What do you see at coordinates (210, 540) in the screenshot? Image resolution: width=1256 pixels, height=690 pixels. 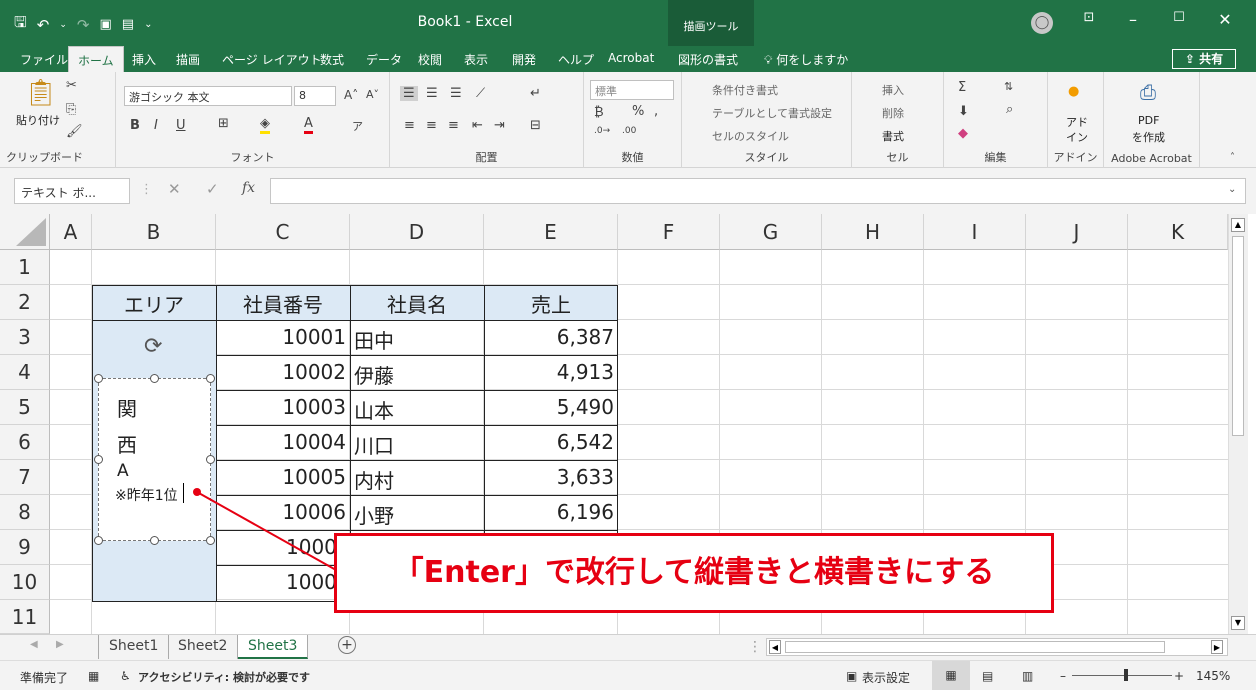 I see `resize-handle-bottom-right` at bounding box center [210, 540].